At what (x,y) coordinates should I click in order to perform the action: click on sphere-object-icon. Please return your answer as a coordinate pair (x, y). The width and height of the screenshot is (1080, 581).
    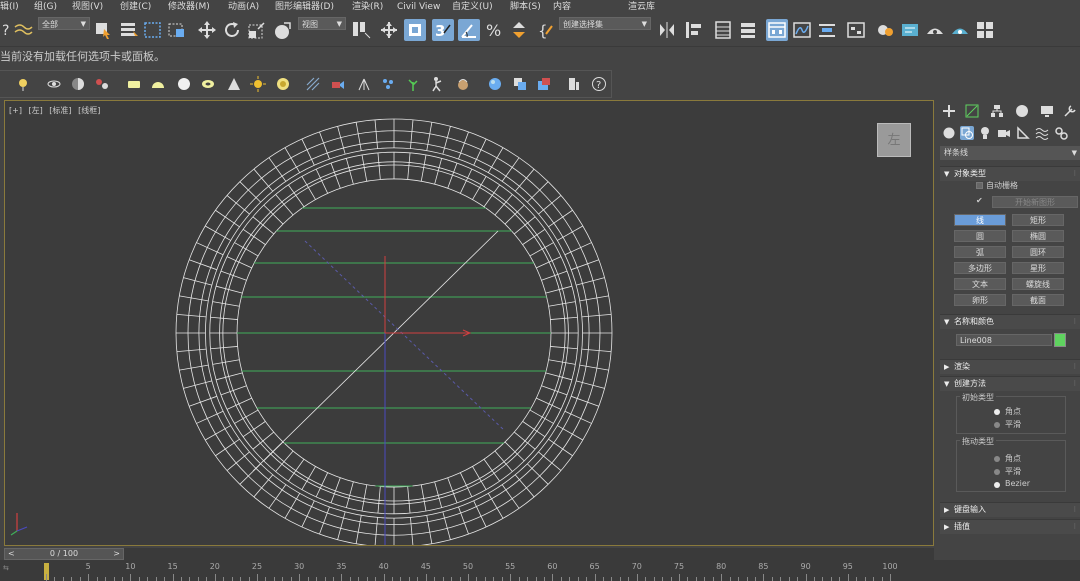
    Looking at the image, I should click on (184, 84).